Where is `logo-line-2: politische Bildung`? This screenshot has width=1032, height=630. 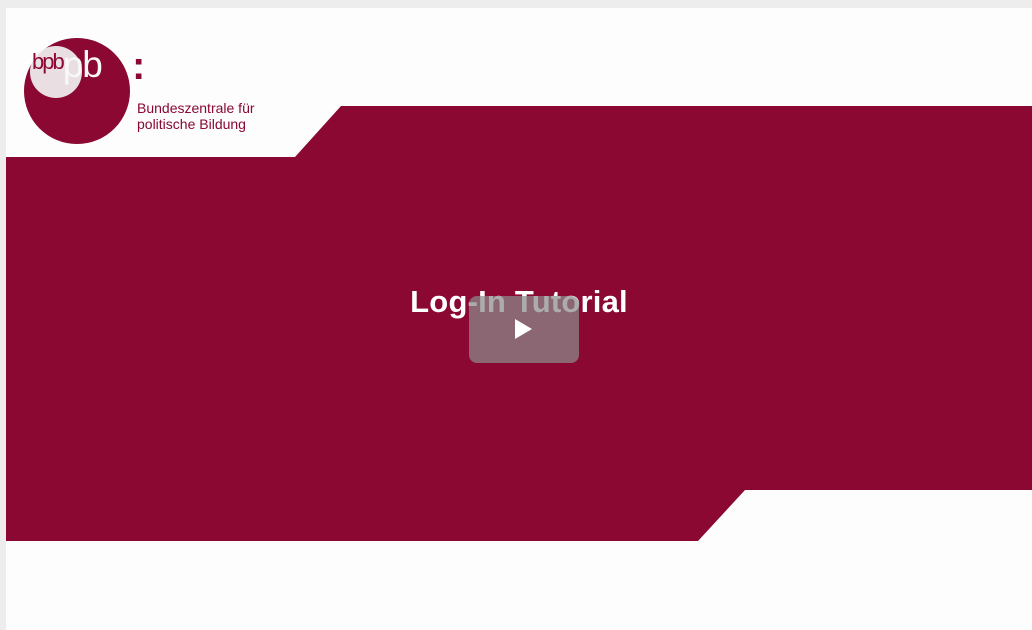
logo-line-2: politische Bildung is located at coordinates (191, 124).